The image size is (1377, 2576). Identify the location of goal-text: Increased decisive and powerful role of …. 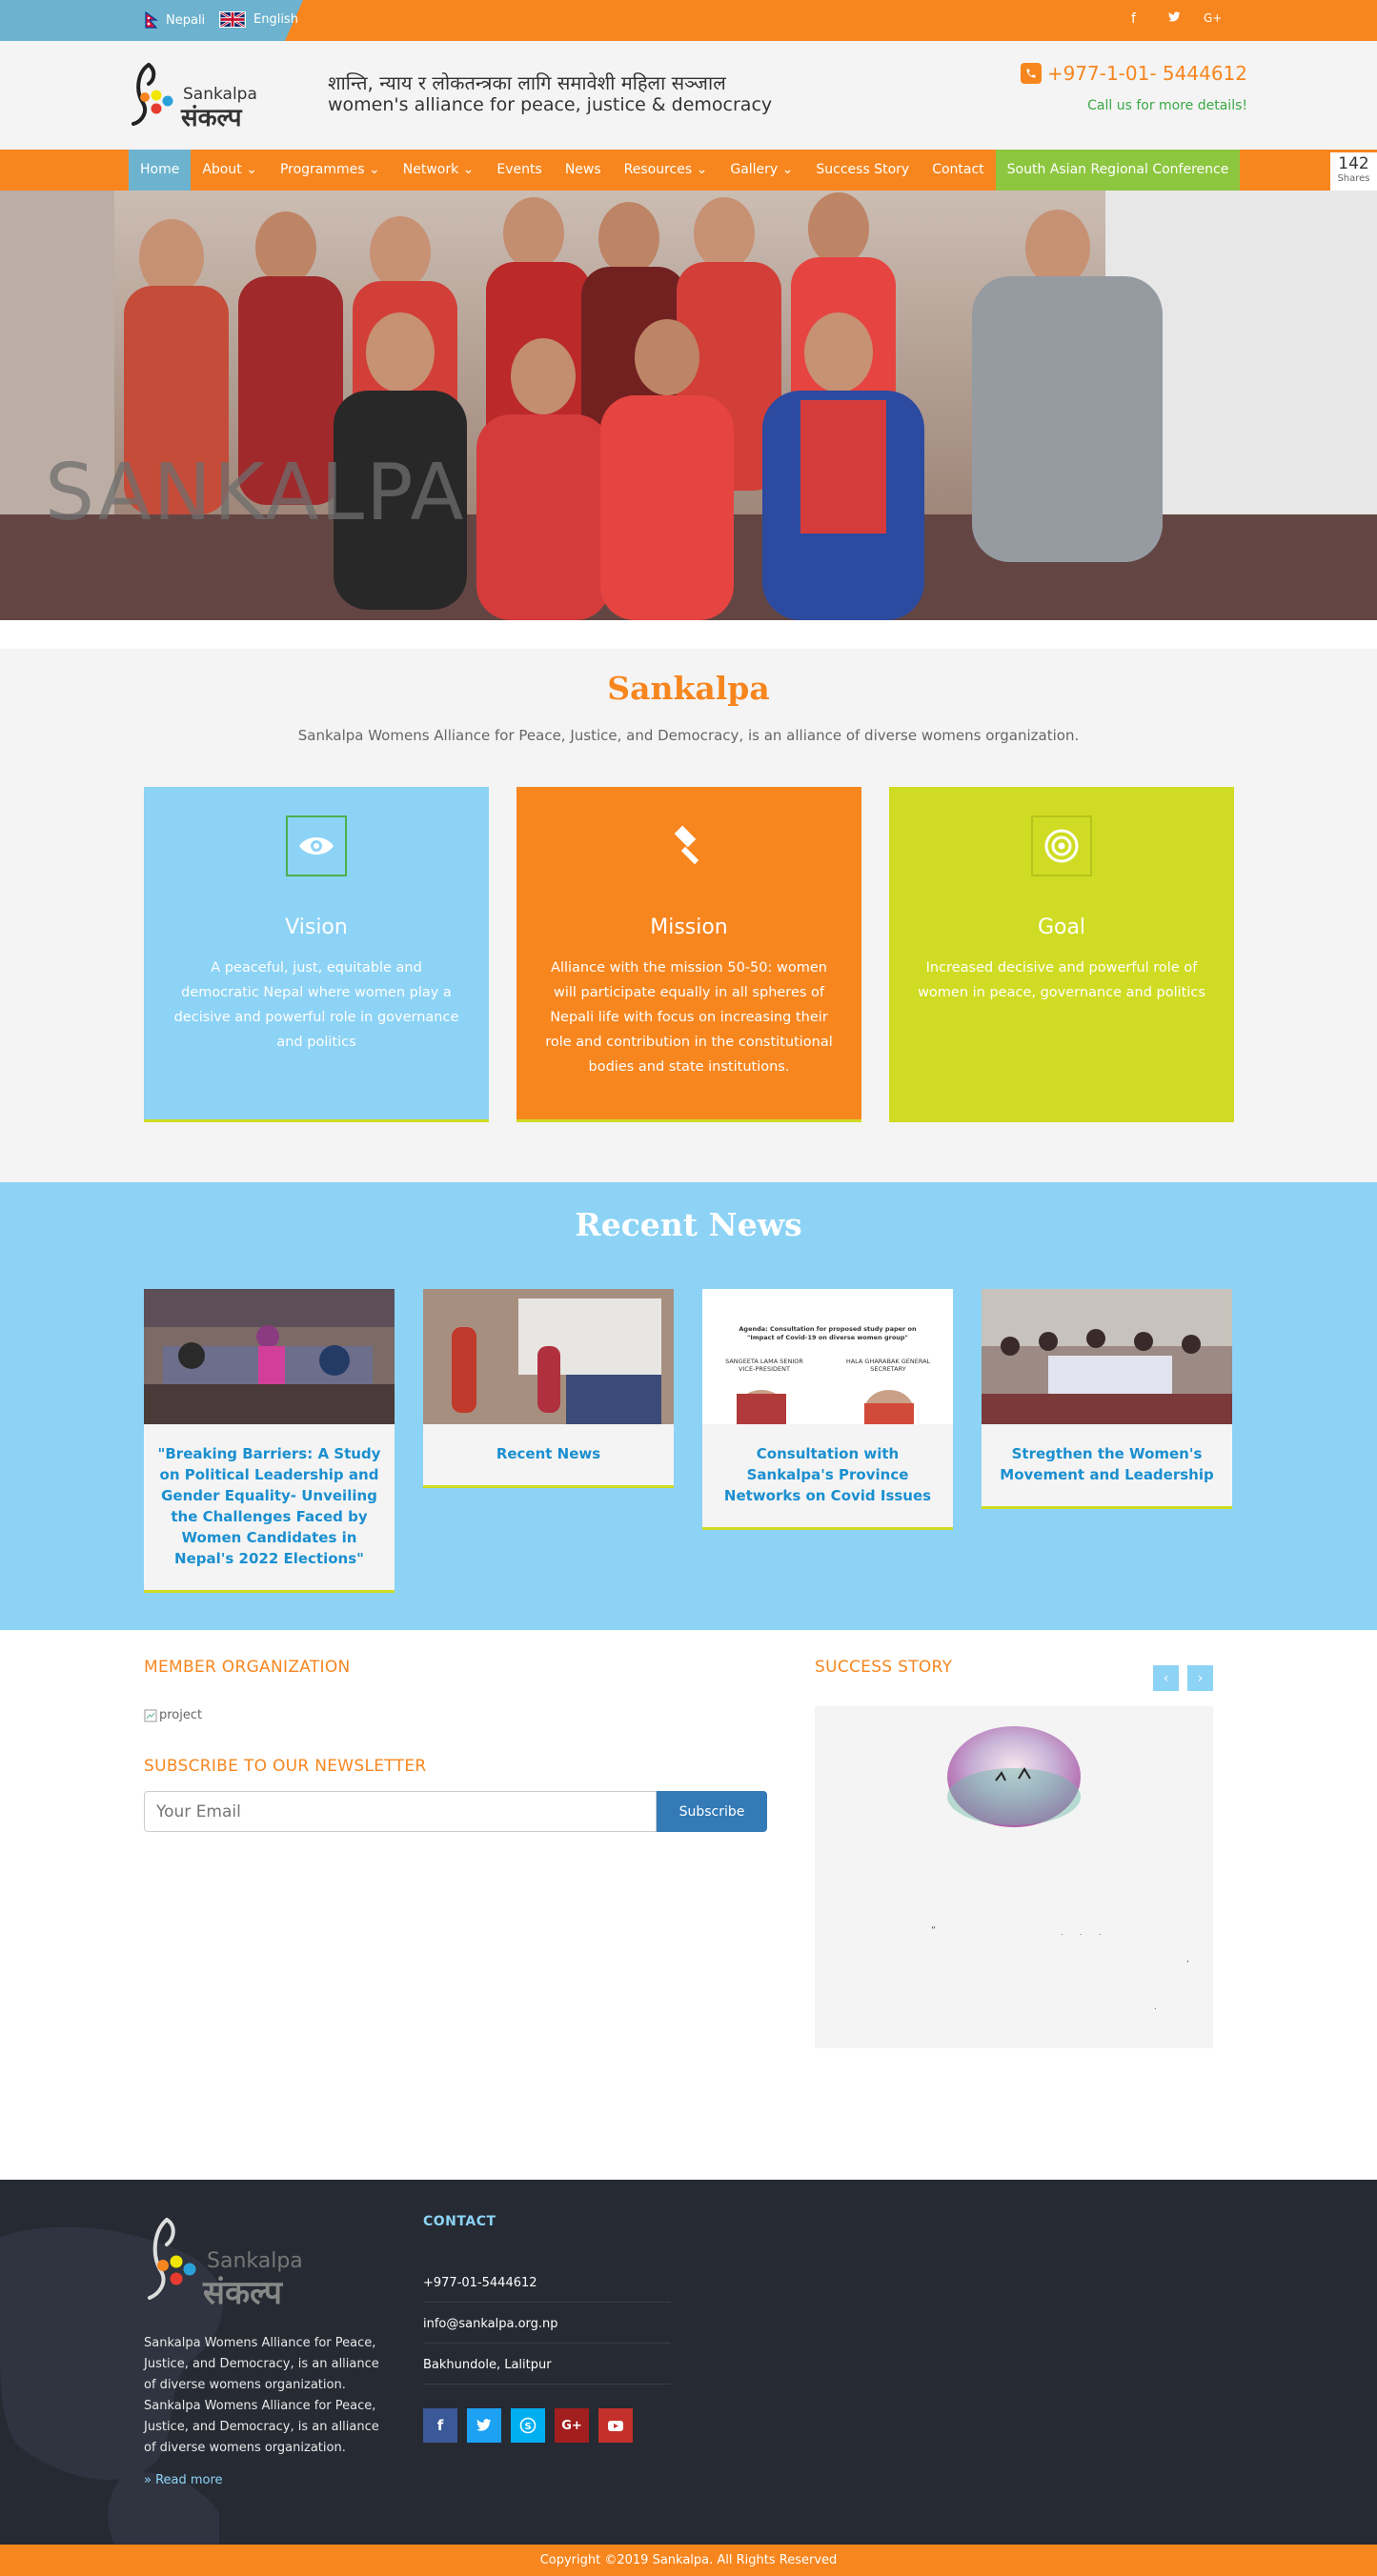
(1061, 980).